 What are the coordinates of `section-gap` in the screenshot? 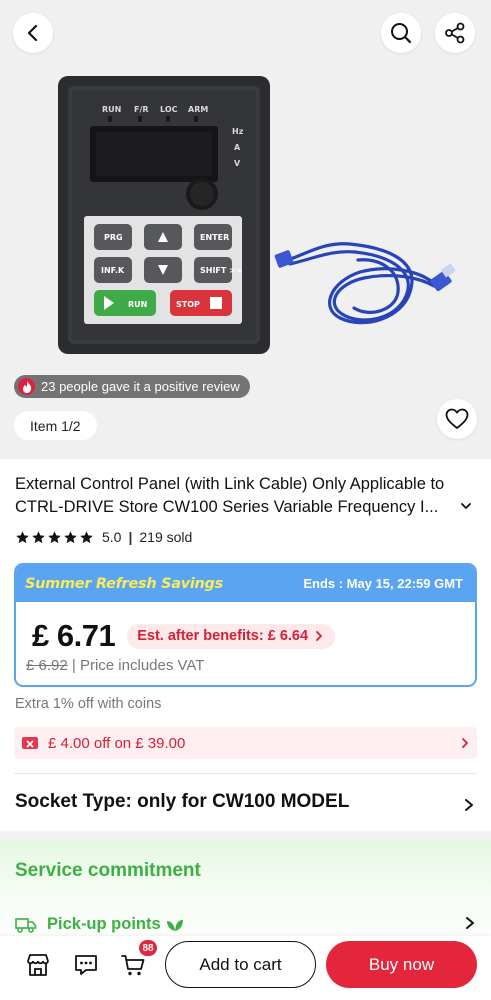 It's located at (245, 835).